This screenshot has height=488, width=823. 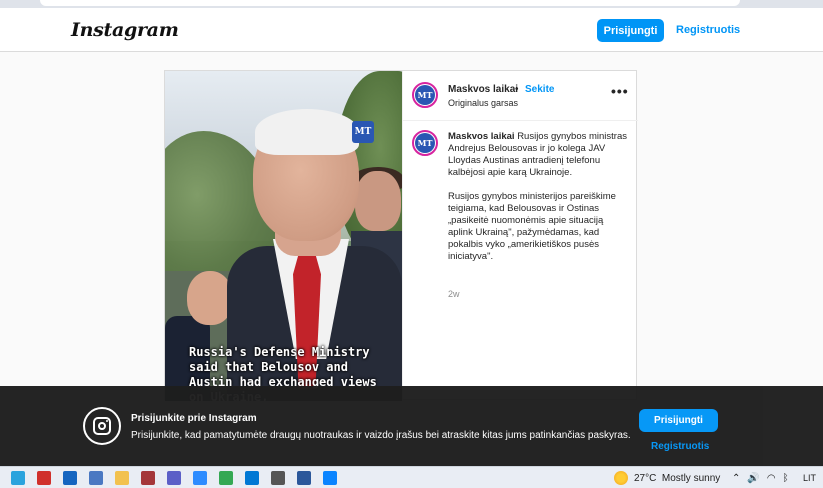 What do you see at coordinates (771, 478) in the screenshot?
I see `wifi-icon: ◠` at bounding box center [771, 478].